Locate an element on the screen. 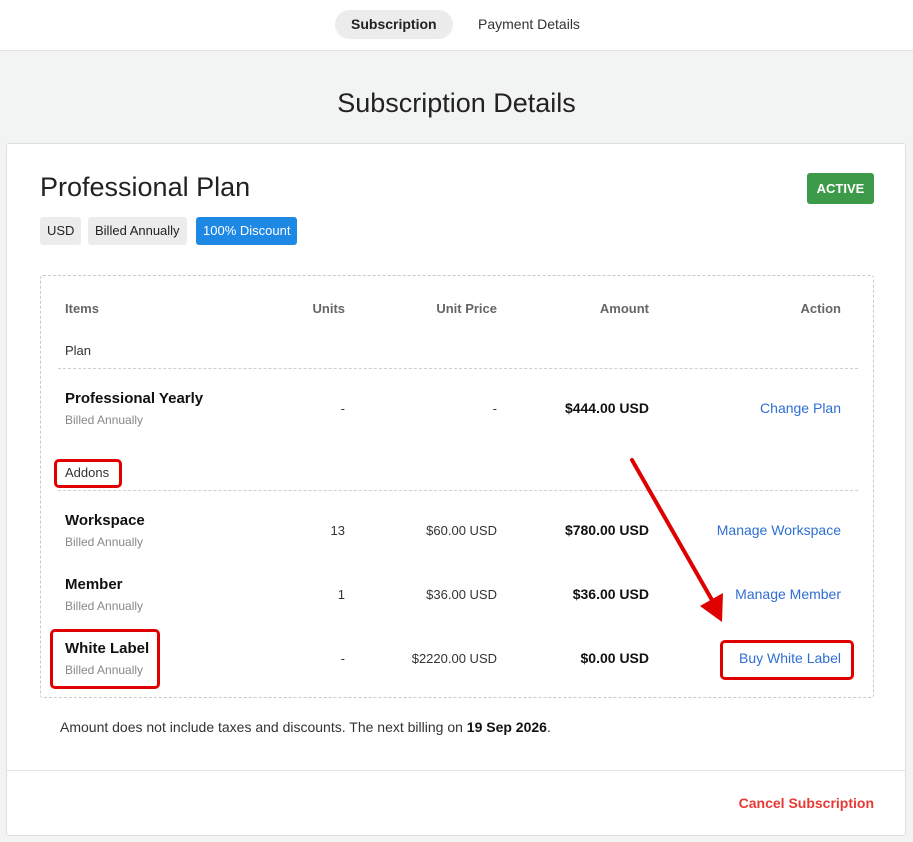  header-amount: Amount is located at coordinates (624, 308).